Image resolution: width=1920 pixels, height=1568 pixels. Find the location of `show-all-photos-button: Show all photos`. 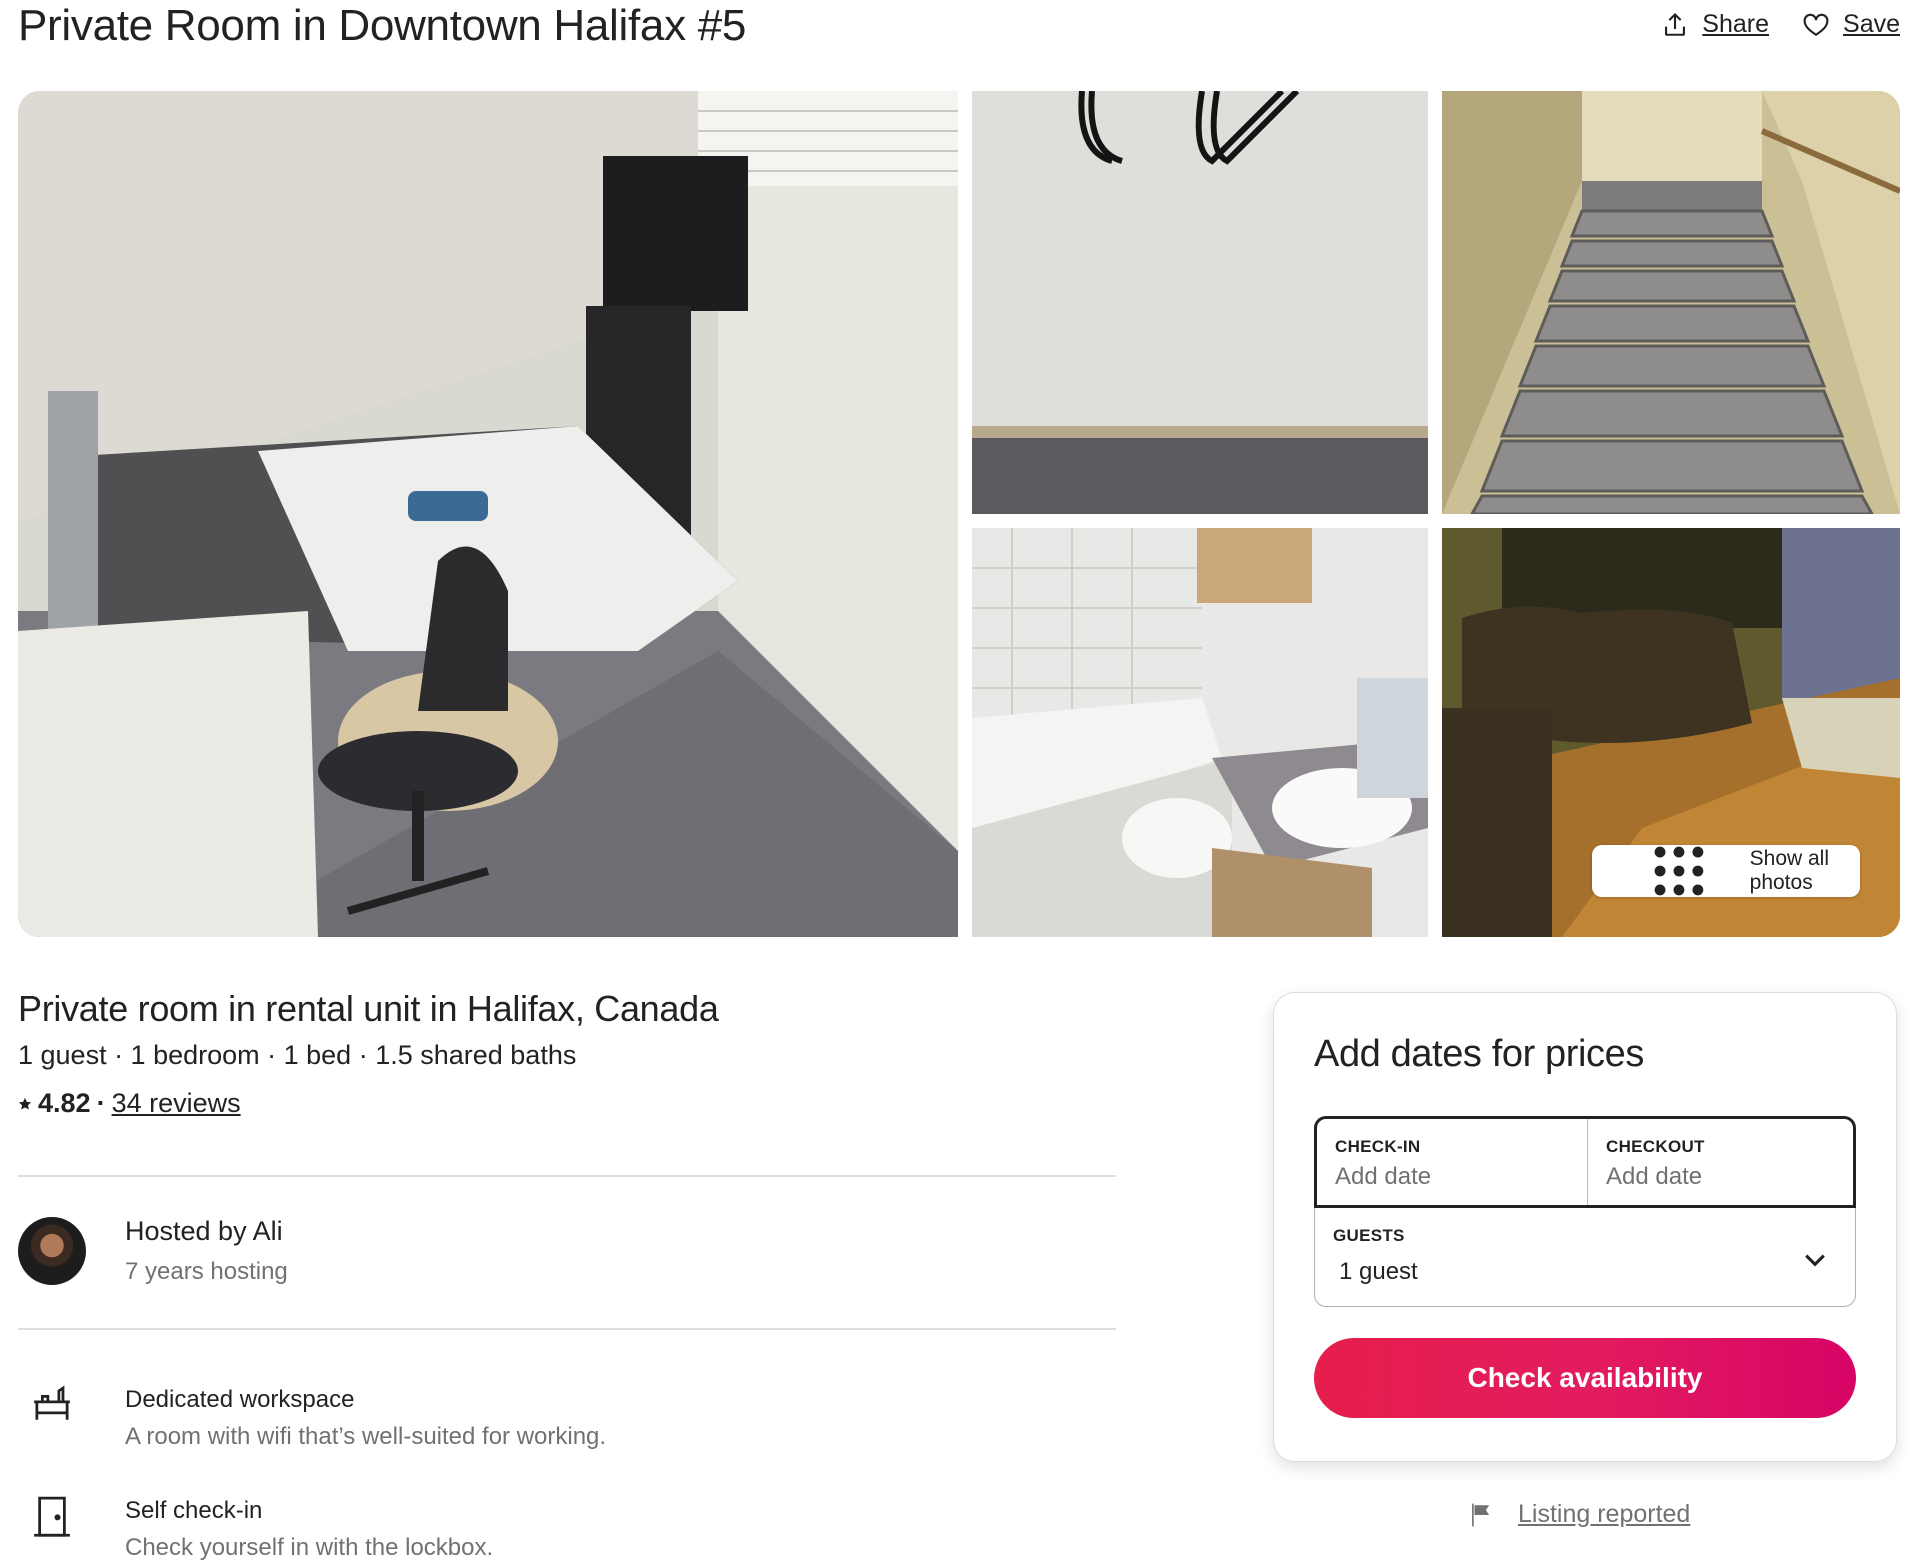

show-all-photos-button: Show all photos is located at coordinates (1725, 871).